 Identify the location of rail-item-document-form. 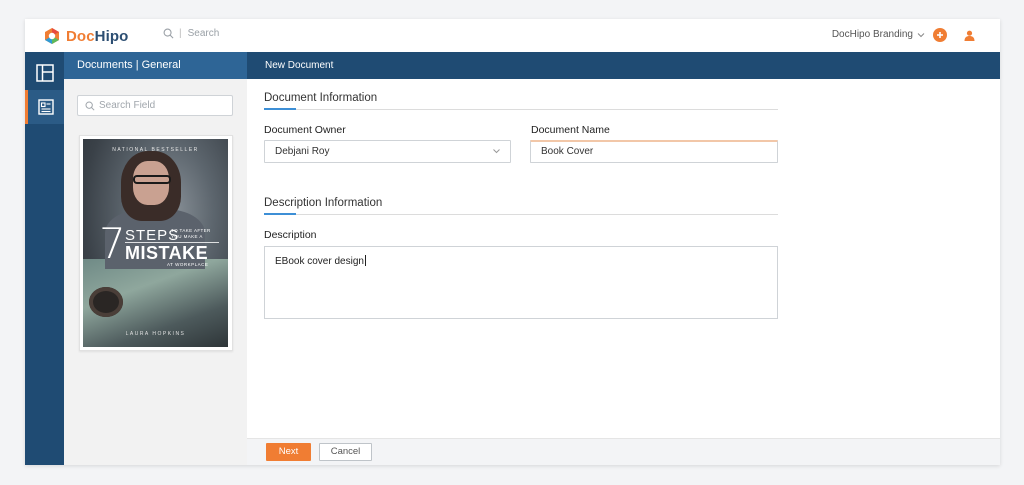
(44, 107).